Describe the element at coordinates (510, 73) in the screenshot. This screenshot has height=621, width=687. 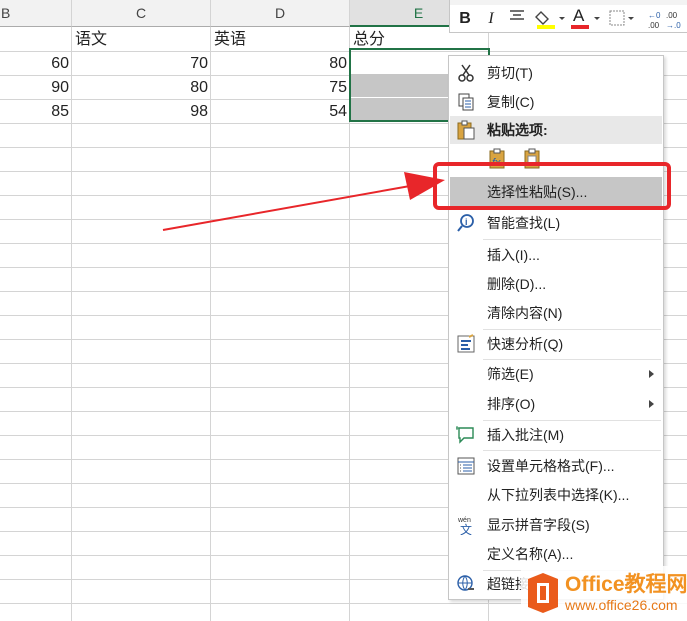
I see `menu-item-label: 剪切(T)` at that location.